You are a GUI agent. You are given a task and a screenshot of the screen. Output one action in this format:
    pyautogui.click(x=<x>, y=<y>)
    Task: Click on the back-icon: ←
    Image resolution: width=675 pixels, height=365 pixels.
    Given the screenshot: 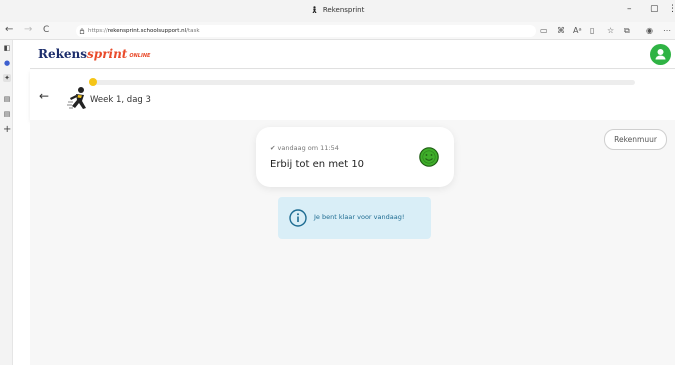 What is the action you would take?
    pyautogui.click(x=9, y=29)
    